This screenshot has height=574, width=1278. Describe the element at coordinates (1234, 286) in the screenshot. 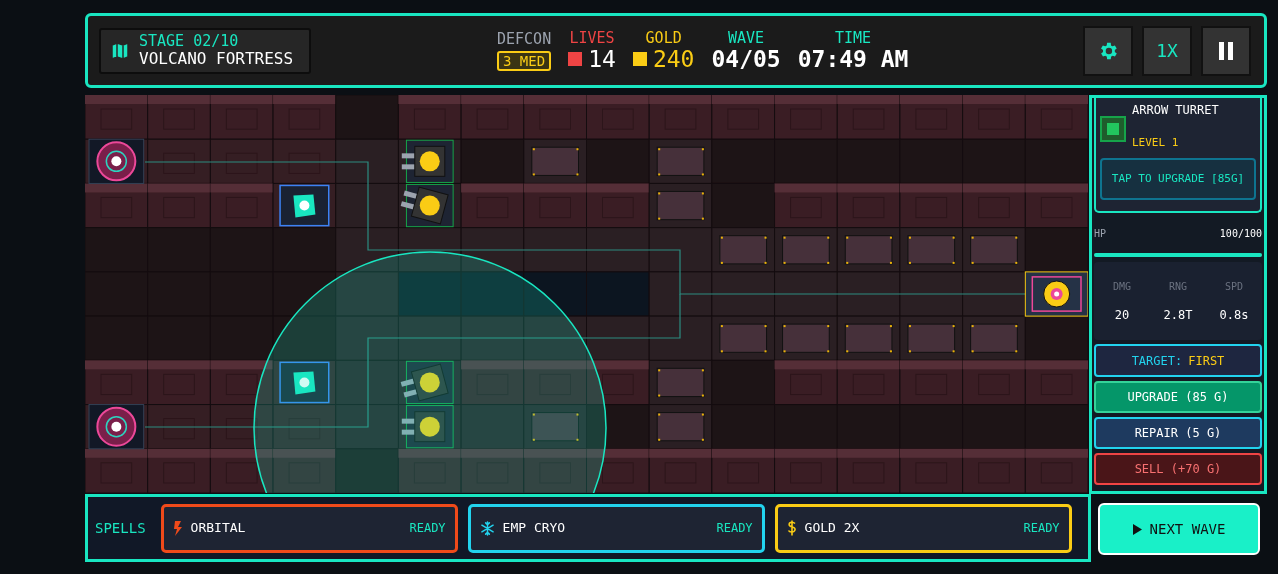

I see `stat-label: SPD` at that location.